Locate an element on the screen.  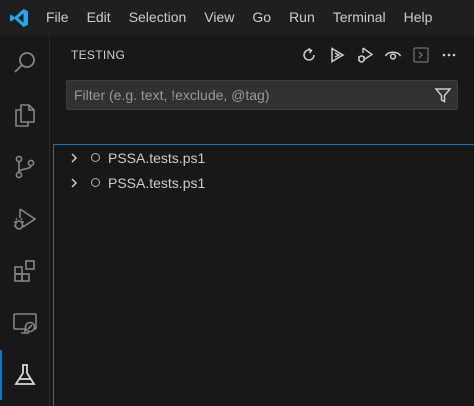
sidebar-title: TESTING is located at coordinates (98, 55).